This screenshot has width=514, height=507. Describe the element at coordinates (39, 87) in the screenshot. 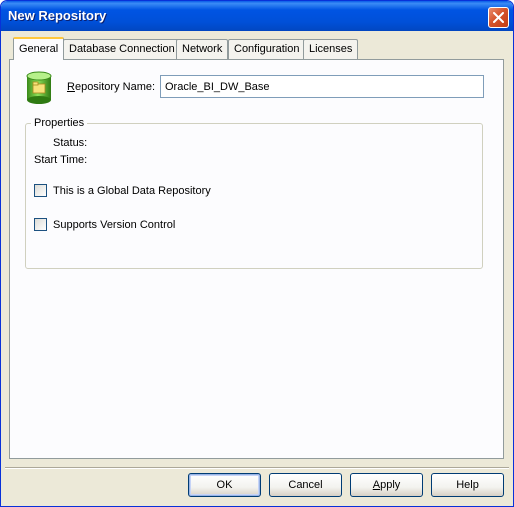

I see `repository-database-icon` at that location.